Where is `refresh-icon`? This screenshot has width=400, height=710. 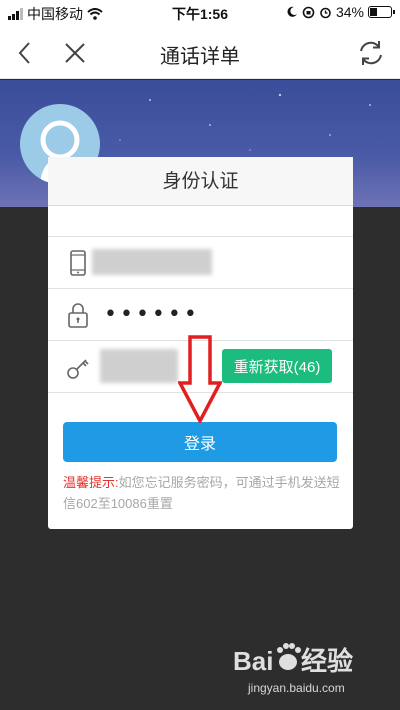
refresh-icon is located at coordinates (371, 53).